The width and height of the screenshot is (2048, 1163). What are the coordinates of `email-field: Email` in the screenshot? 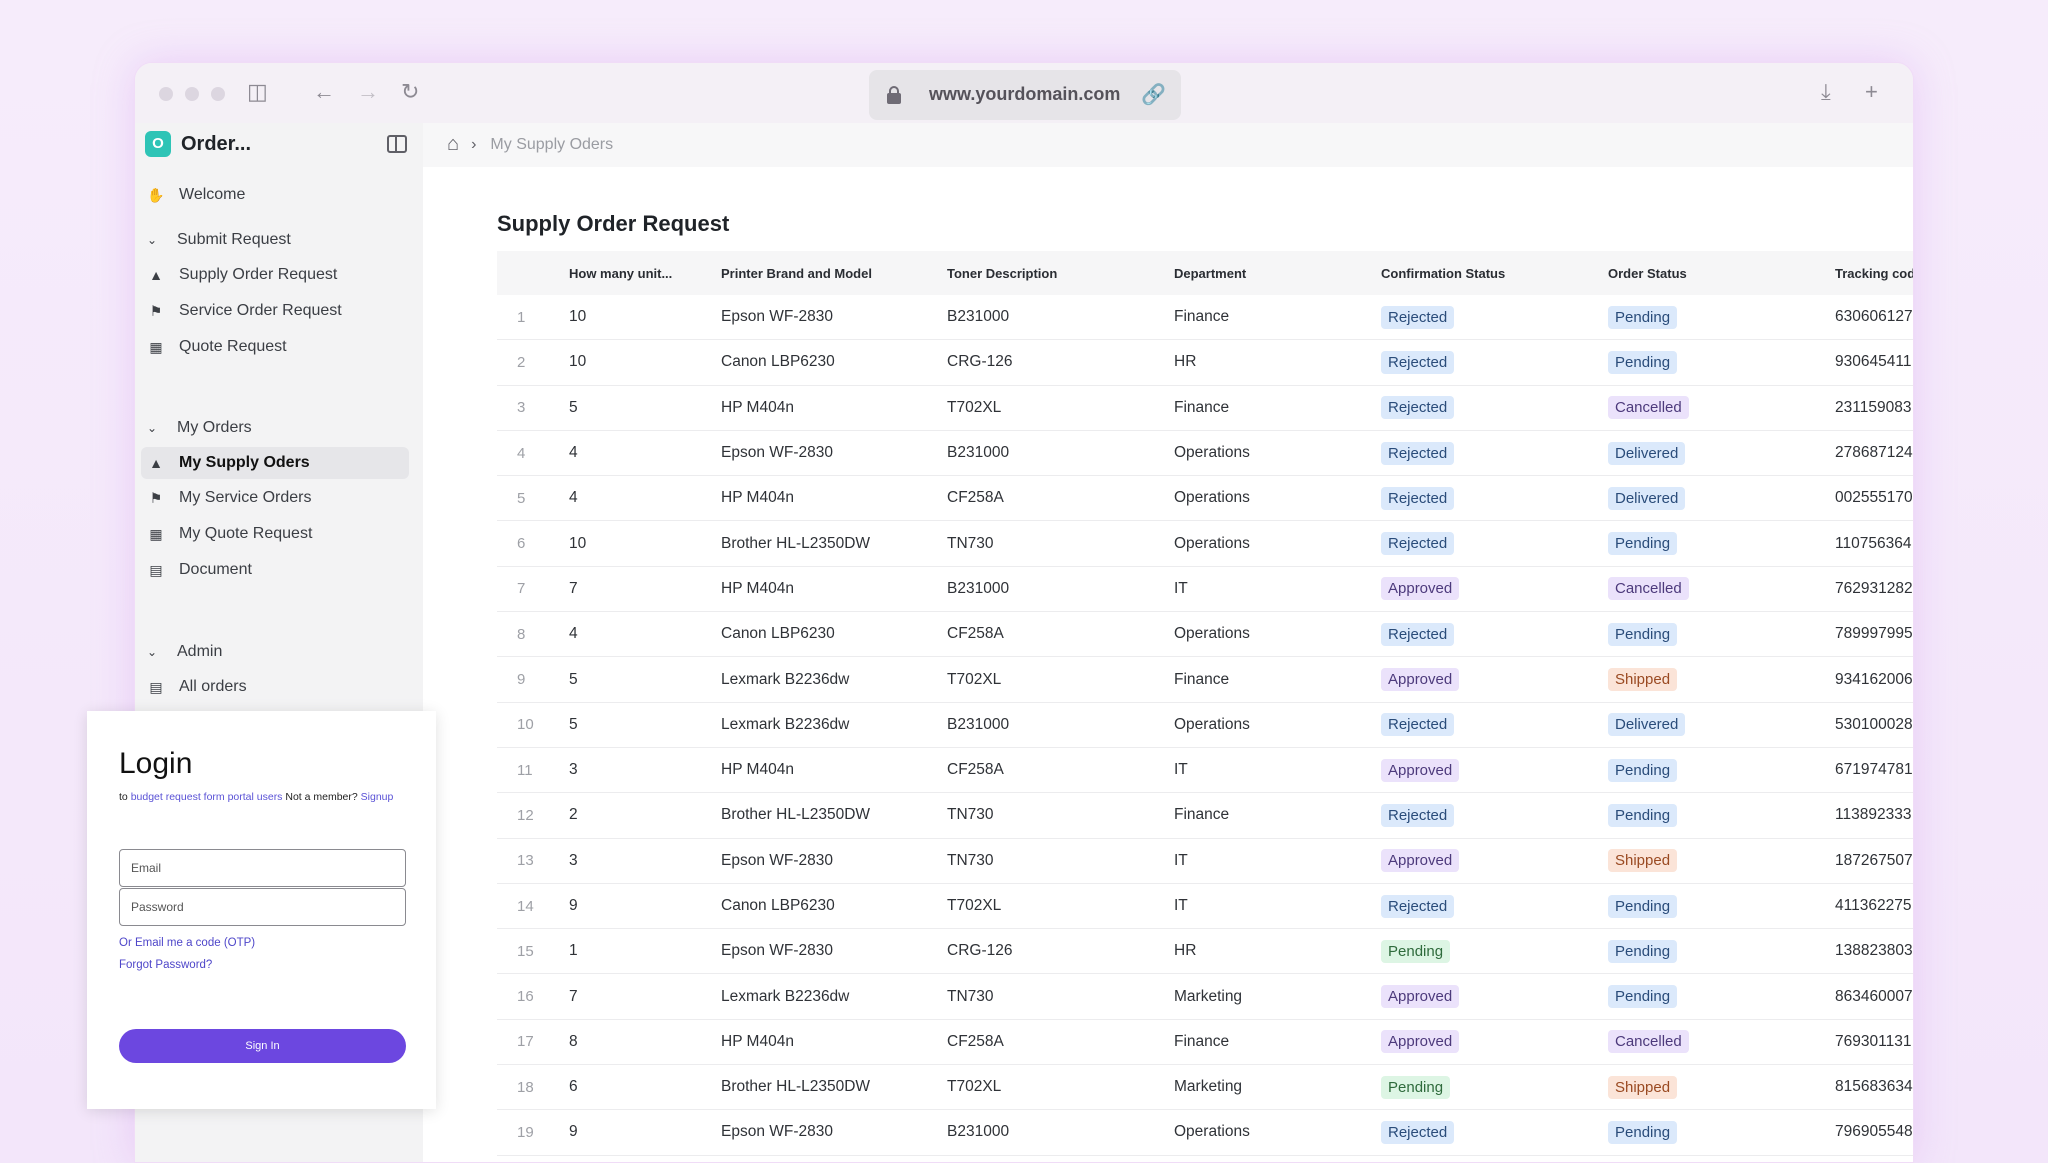 It's located at (262, 868).